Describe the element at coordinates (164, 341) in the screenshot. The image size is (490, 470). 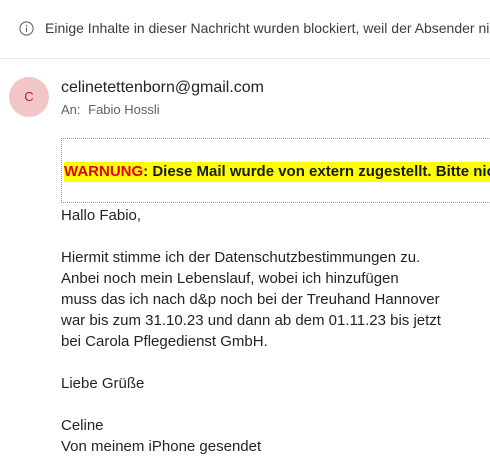
I see `body-line: bei Carola Pflegedienst GmbH.` at that location.